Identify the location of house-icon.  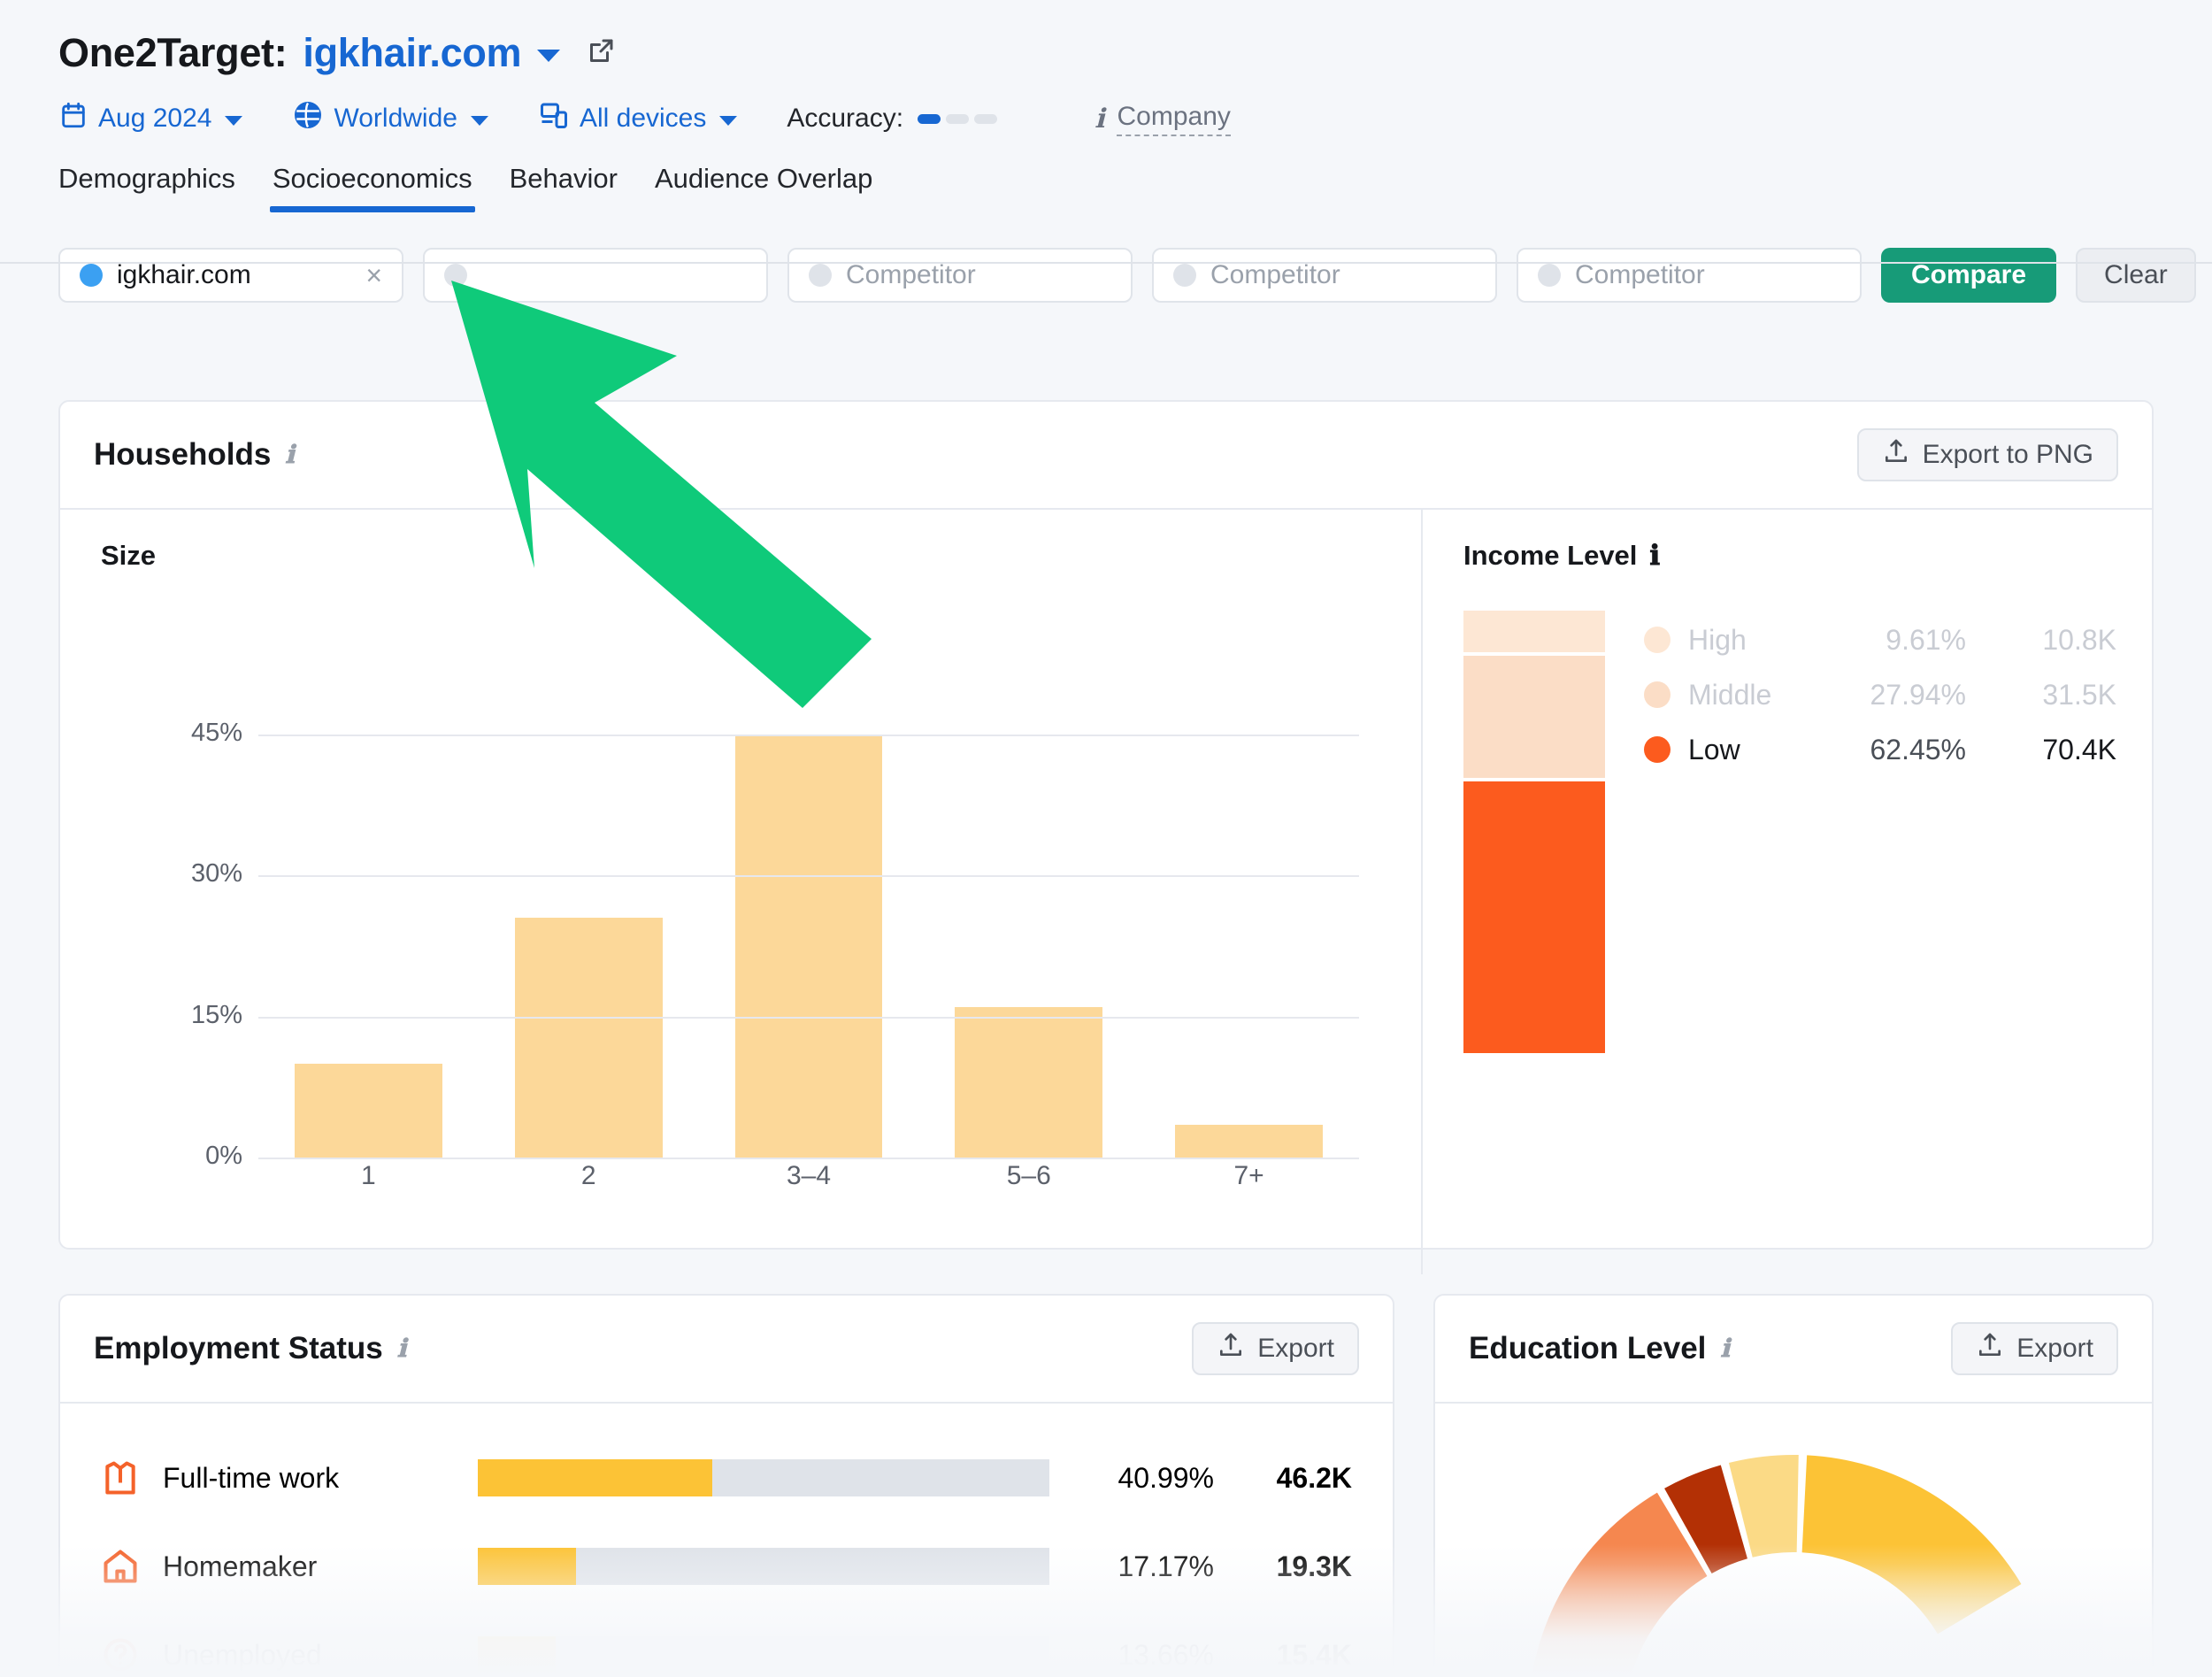
(120, 1566).